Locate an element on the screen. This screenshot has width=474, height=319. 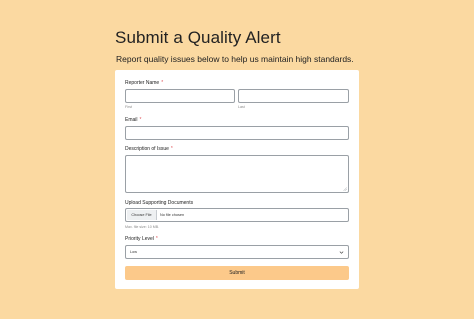
submit-button: Submit is located at coordinates (237, 273).